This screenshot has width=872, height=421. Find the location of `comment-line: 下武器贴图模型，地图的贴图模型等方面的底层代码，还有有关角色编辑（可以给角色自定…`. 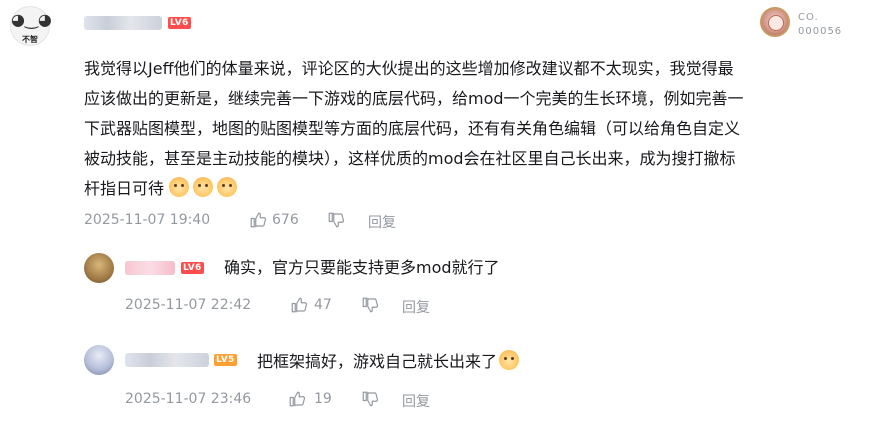

comment-line: 下武器贴图模型，地图的贴图模型等方面的底层代码，还有有关角色编辑（可以给角色自定… is located at coordinates (412, 128).